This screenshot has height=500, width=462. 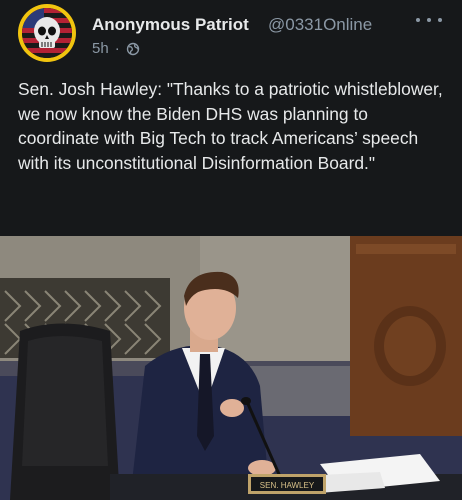 What do you see at coordinates (133, 49) in the screenshot?
I see `globe-icon` at bounding box center [133, 49].